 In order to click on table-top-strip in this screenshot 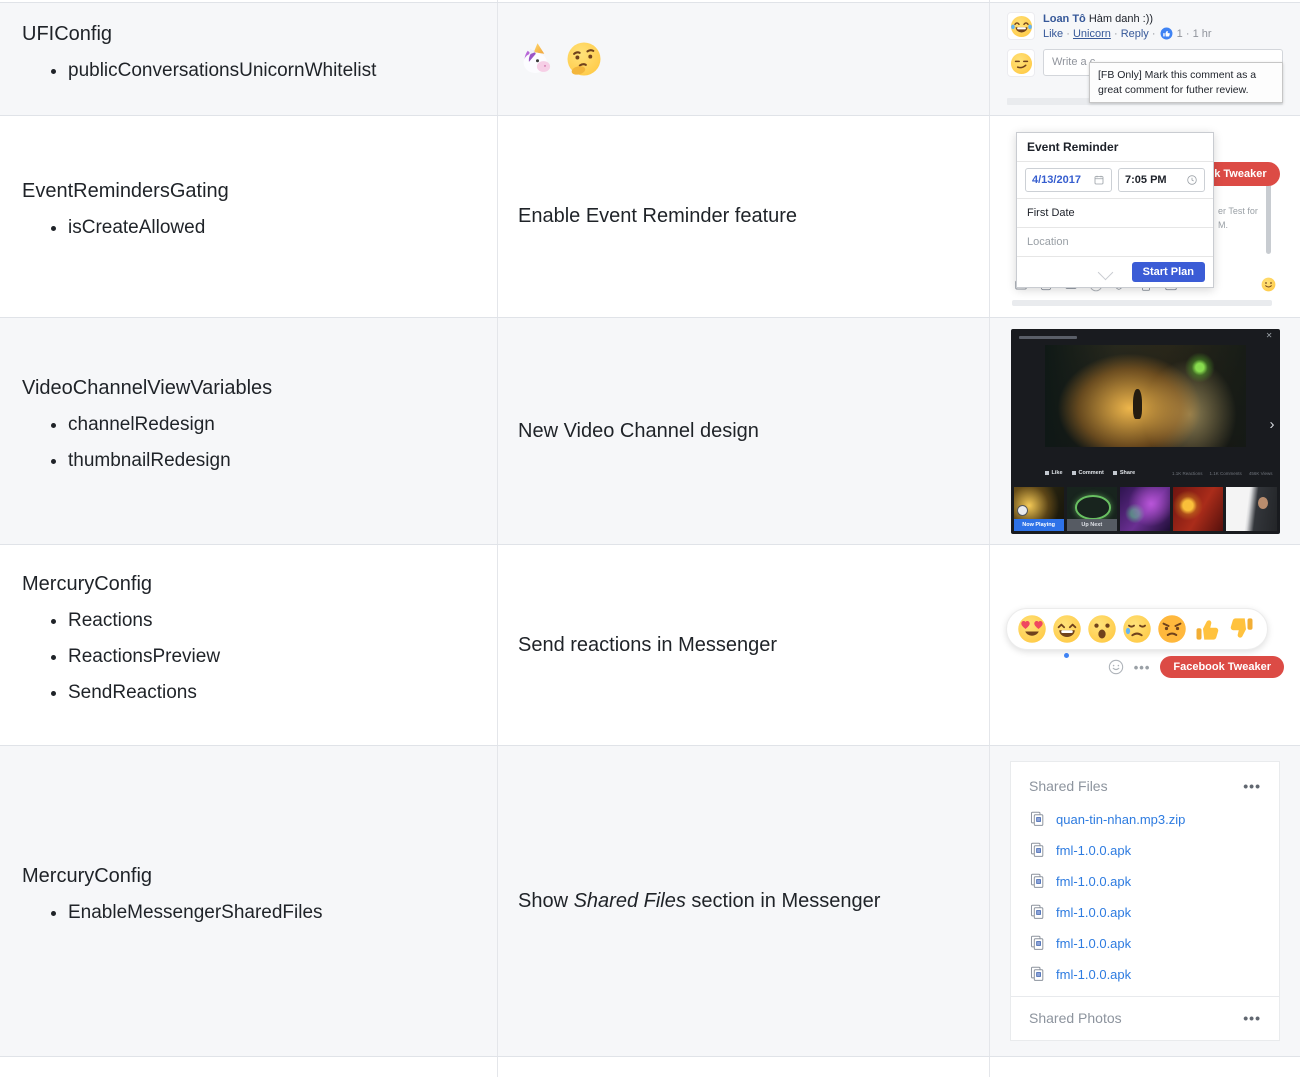, I will do `click(650, 1)`.